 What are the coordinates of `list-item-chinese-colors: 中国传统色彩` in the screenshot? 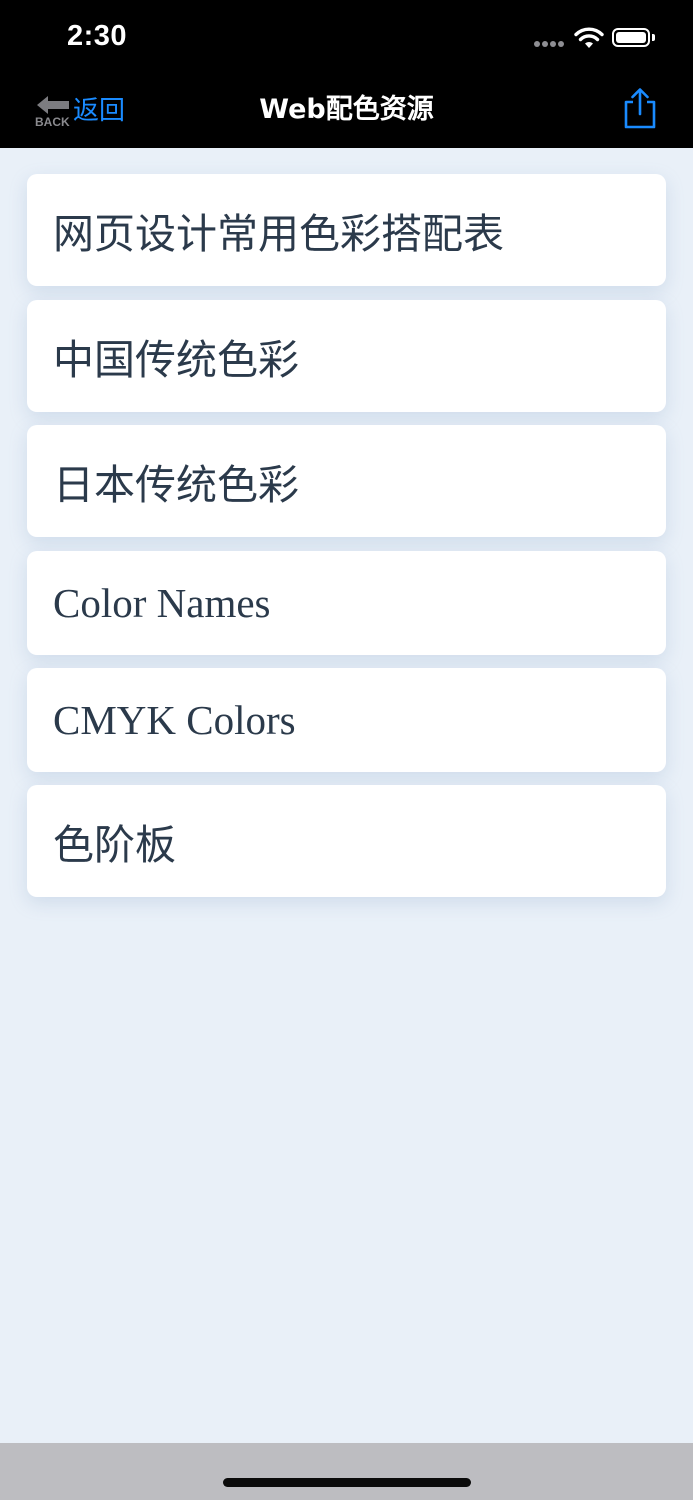 It's located at (346, 356).